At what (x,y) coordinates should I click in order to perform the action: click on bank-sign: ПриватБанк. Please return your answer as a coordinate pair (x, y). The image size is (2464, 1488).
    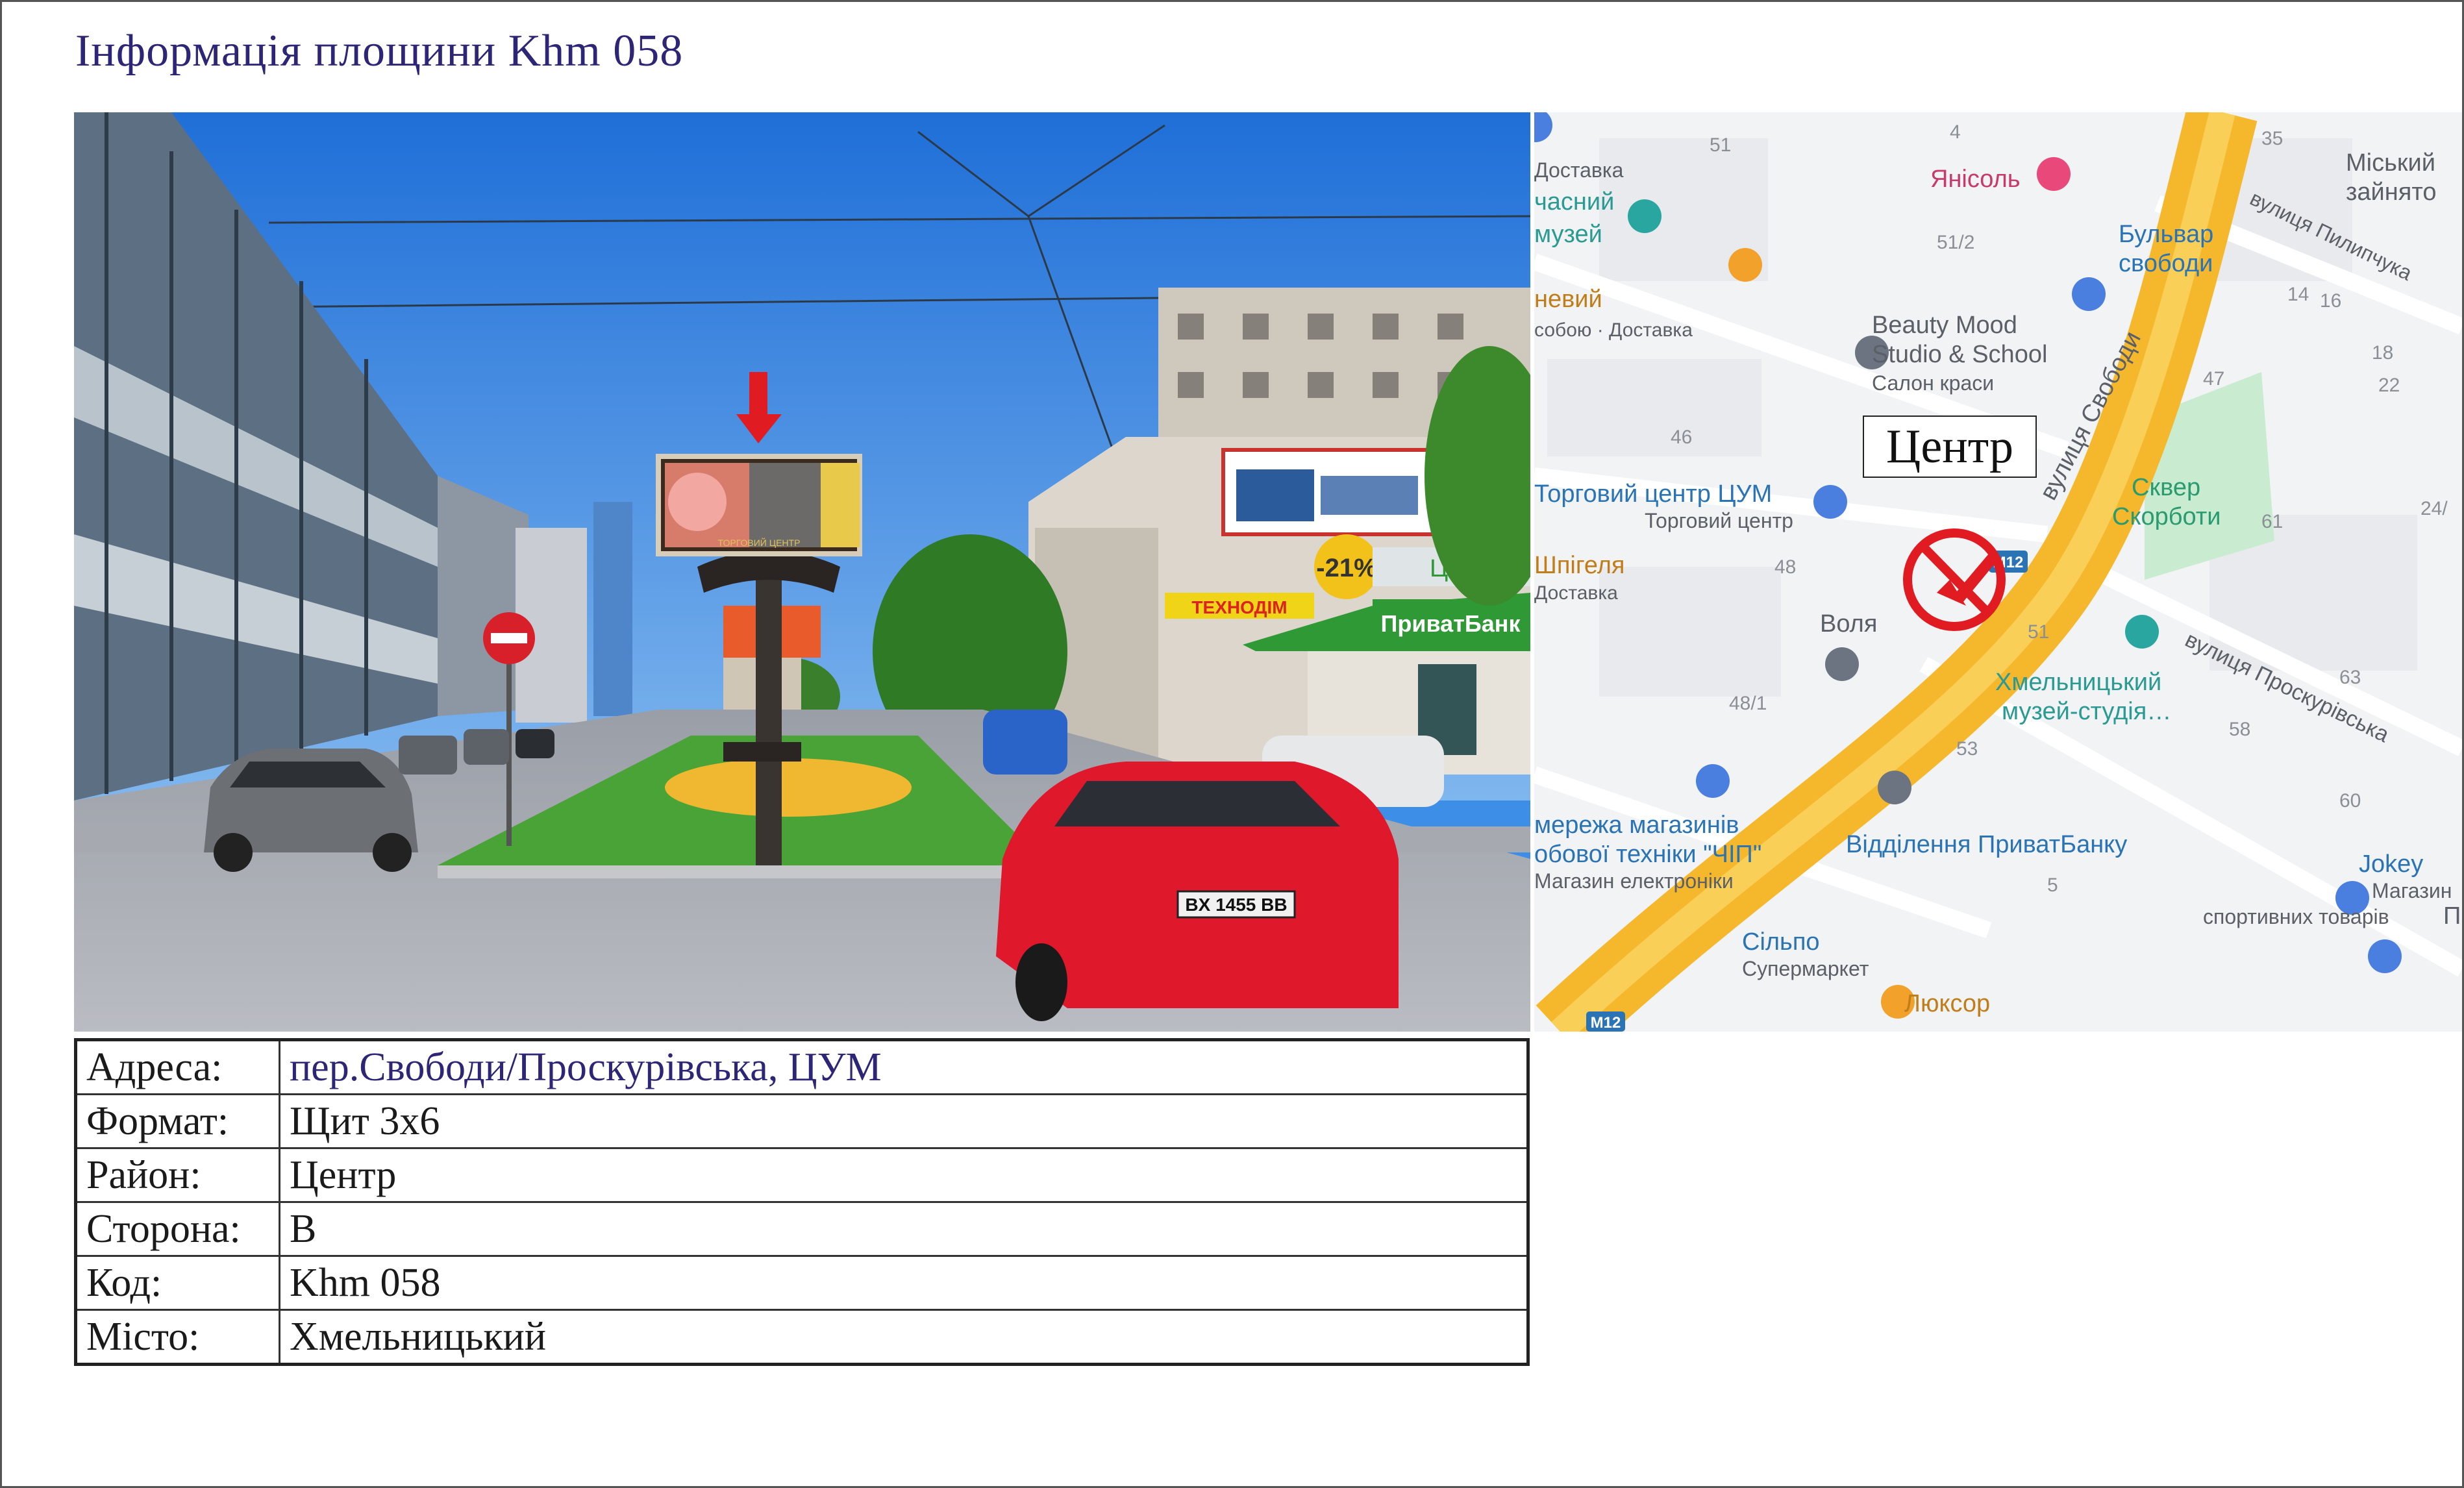
    Looking at the image, I should click on (1451, 623).